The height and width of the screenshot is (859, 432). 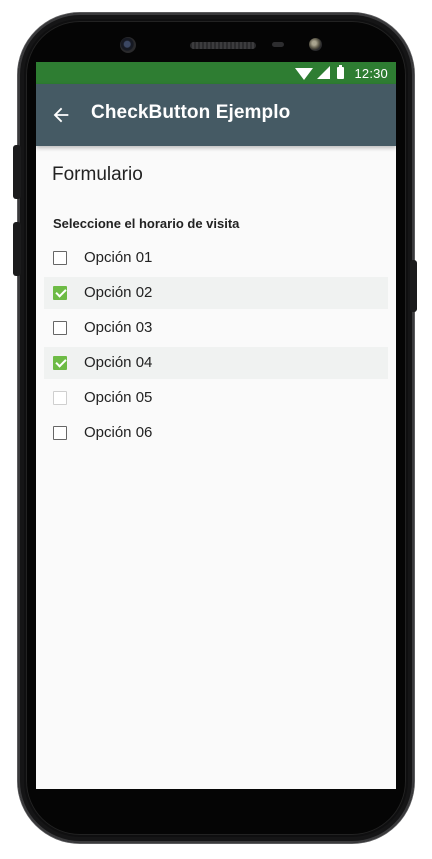 What do you see at coordinates (216, 398) in the screenshot?
I see `option-row-5: Opción 05` at bounding box center [216, 398].